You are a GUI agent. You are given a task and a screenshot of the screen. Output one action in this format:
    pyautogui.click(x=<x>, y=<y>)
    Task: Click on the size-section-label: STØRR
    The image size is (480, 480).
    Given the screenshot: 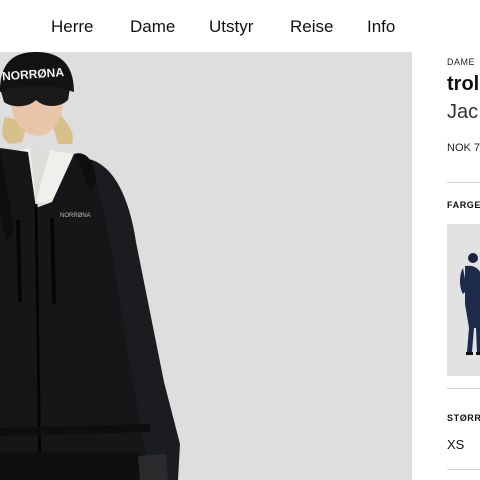 What is the action you would take?
    pyautogui.click(x=463, y=418)
    